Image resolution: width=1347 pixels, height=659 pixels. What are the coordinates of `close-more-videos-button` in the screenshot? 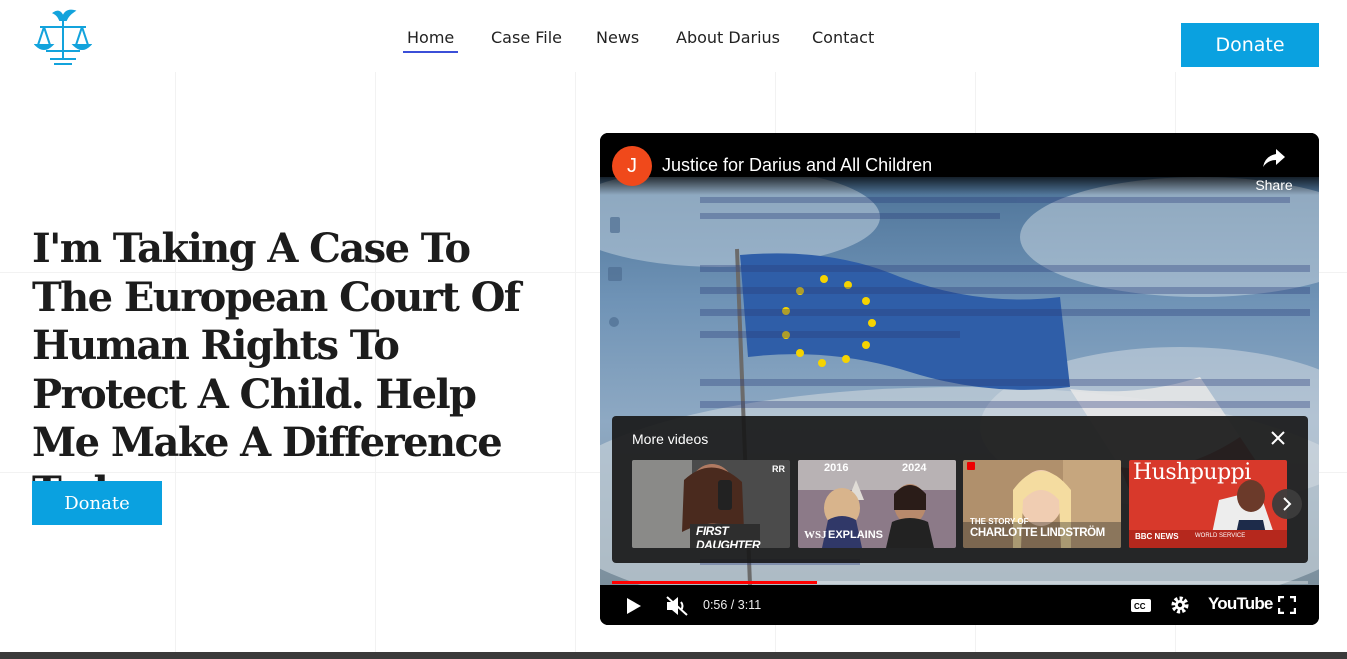 It's located at (1278, 438).